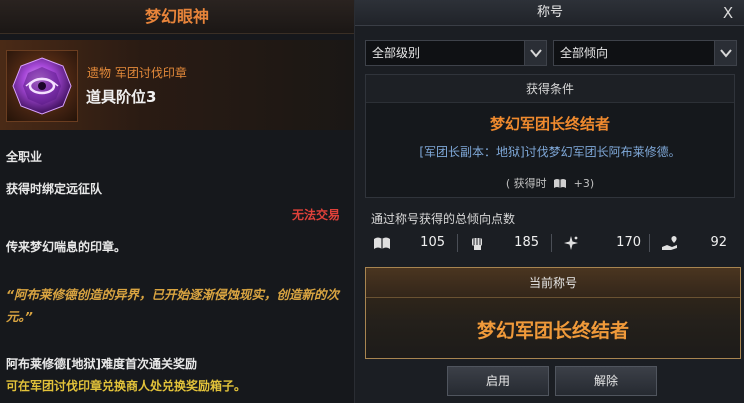  Describe the element at coordinates (505, 243) in the screenshot. I see `stat-fist: 185` at that location.